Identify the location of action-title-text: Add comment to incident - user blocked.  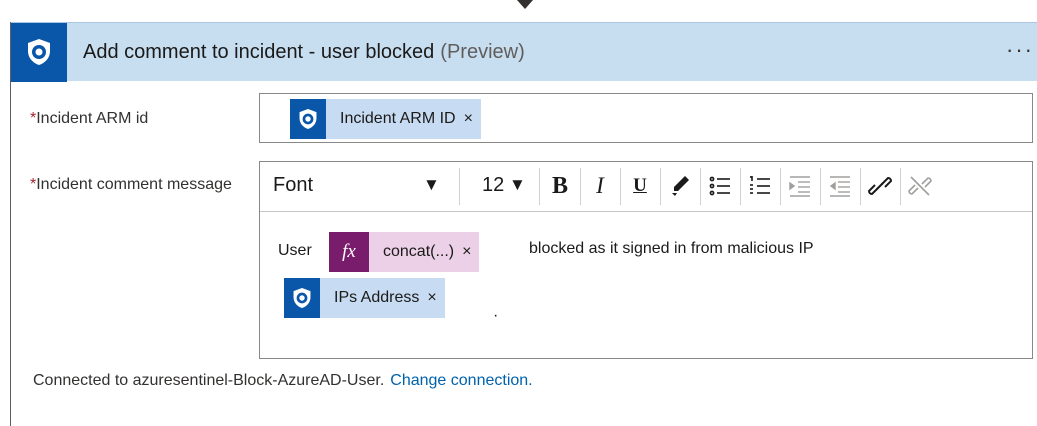
(259, 51).